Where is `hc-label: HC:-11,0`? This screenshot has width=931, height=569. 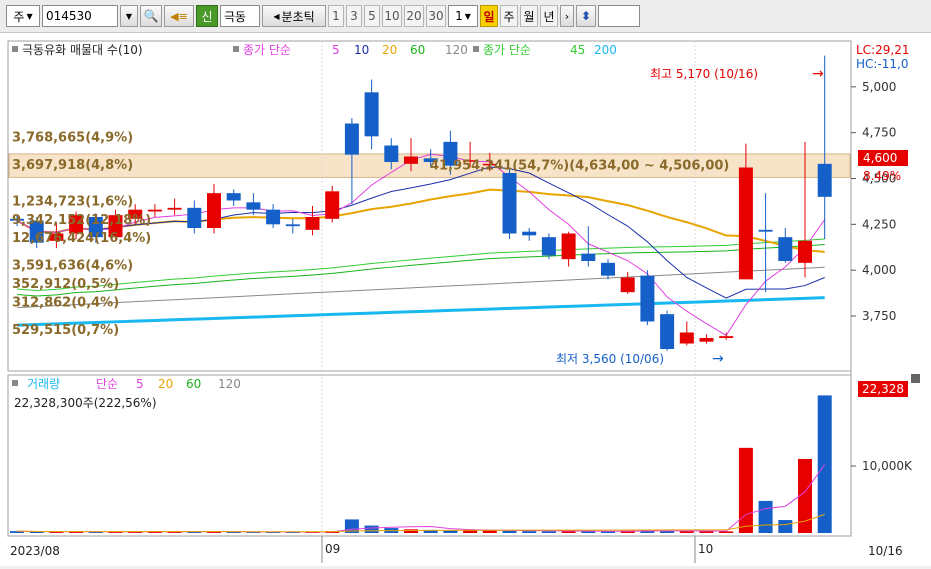
hc-label: HC:-11,0 is located at coordinates (882, 64).